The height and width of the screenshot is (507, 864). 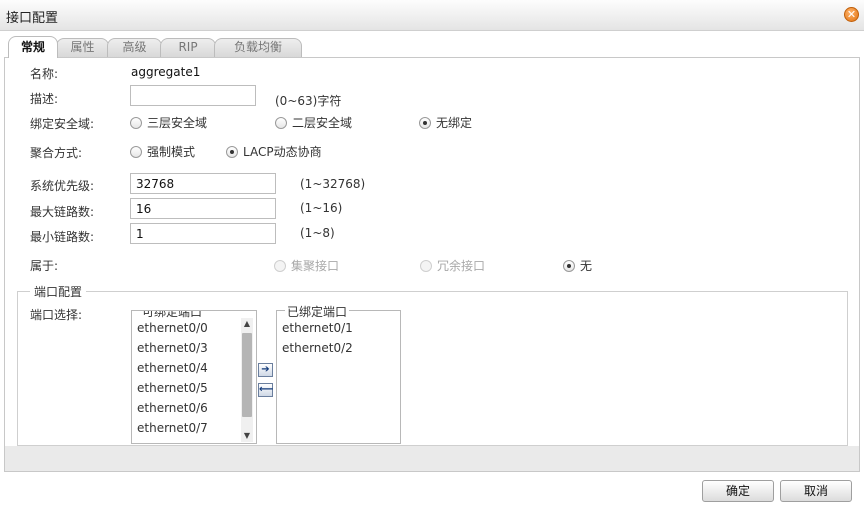 What do you see at coordinates (317, 233) in the screenshot?
I see `min-links-hint: (1~8)` at bounding box center [317, 233].